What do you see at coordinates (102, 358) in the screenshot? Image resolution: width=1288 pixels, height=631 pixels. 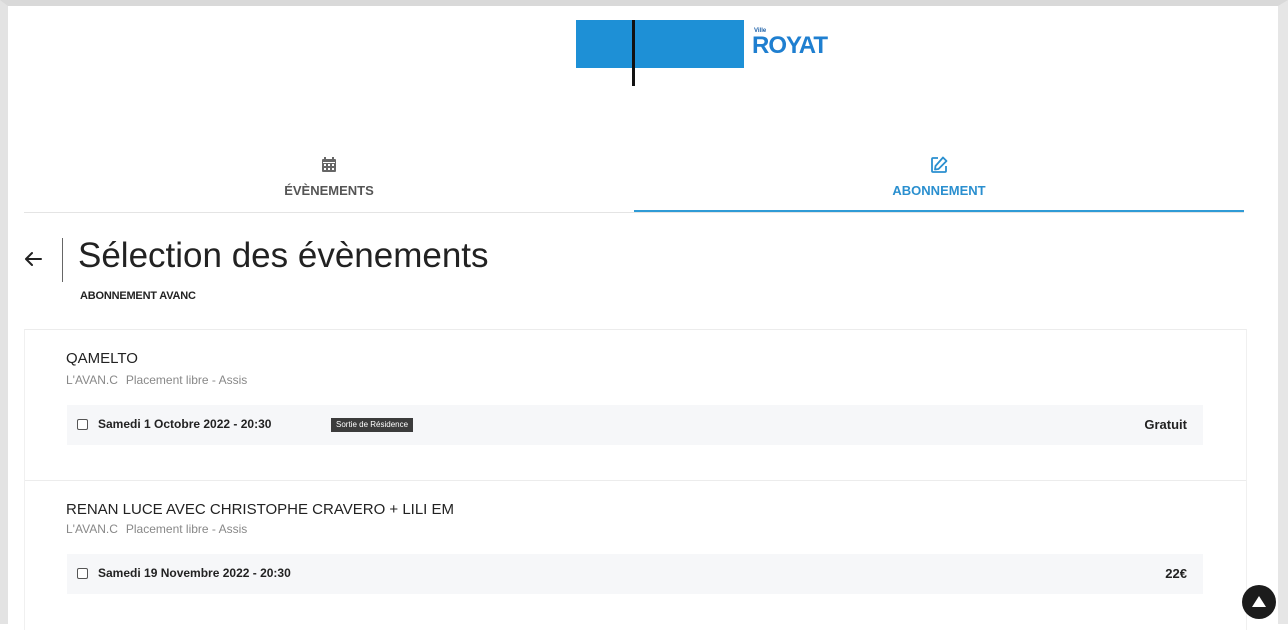 I see `event-name: QAMELTO` at bounding box center [102, 358].